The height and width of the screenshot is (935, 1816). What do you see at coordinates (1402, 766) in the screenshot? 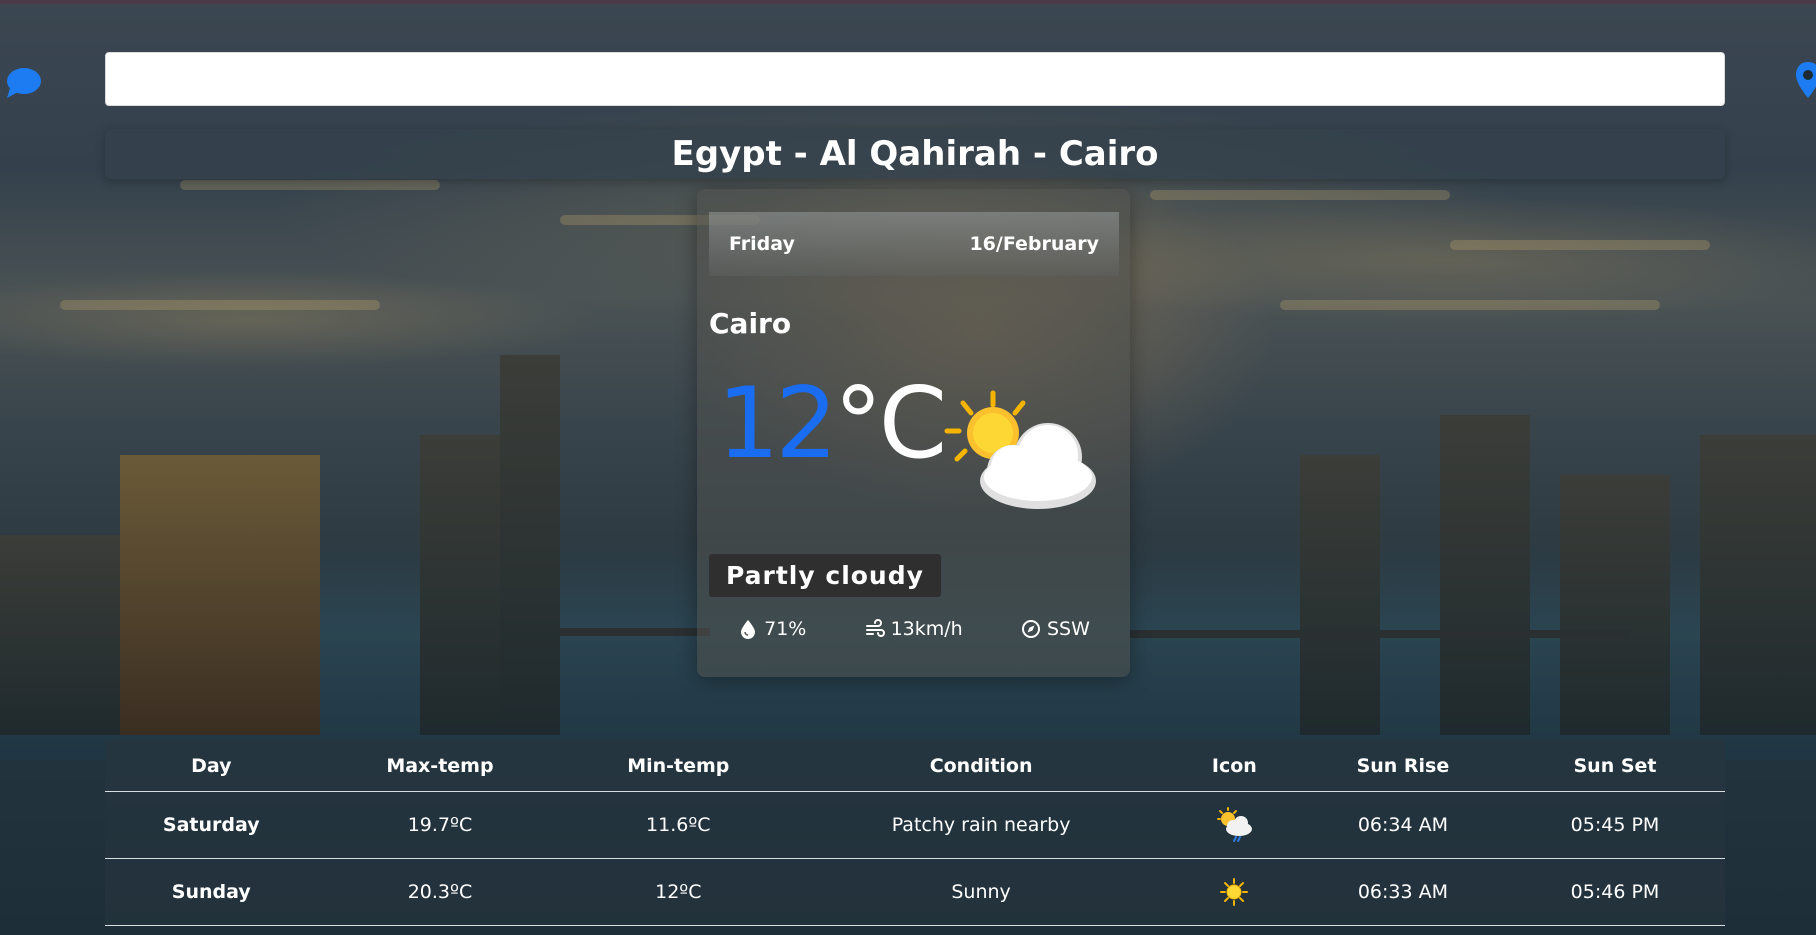
I see `col-sunrise: Sun Rise` at bounding box center [1402, 766].